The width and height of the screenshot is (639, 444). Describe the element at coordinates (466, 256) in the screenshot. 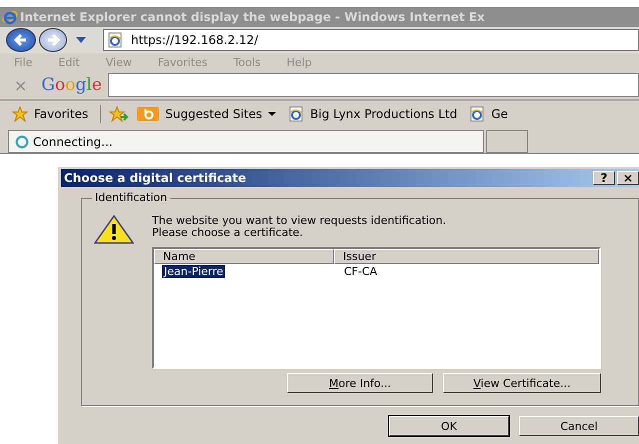

I see `column-header: Issuer` at that location.